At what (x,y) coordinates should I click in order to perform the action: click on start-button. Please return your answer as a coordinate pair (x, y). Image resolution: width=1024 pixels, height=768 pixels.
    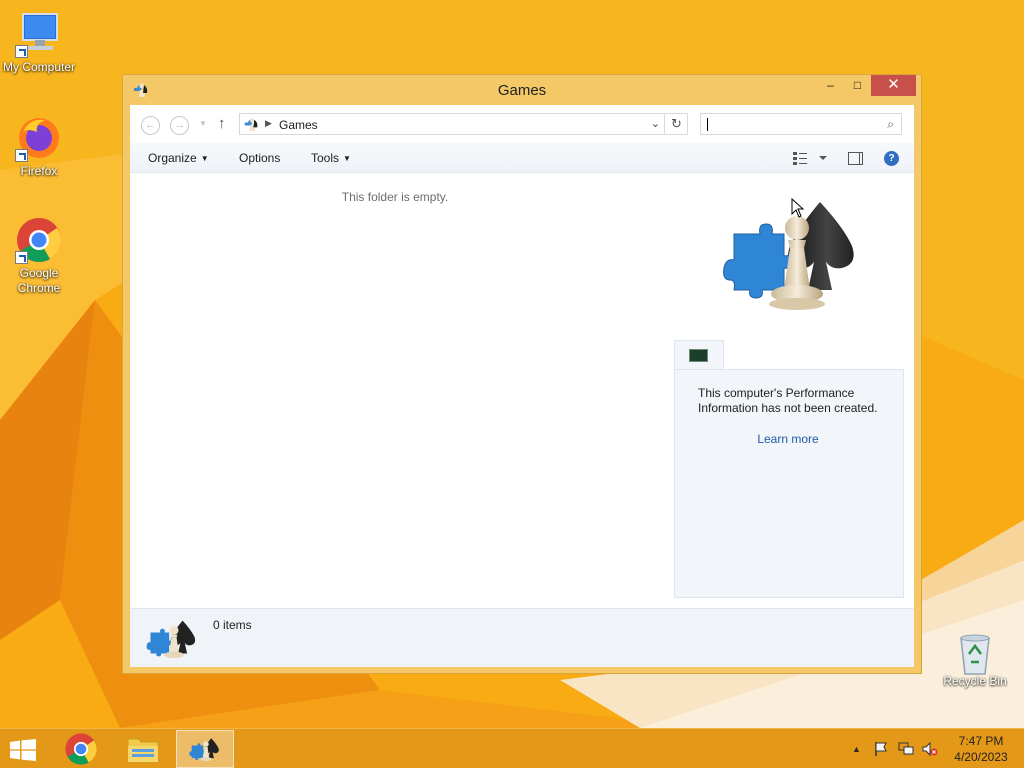
    Looking at the image, I should click on (24, 749).